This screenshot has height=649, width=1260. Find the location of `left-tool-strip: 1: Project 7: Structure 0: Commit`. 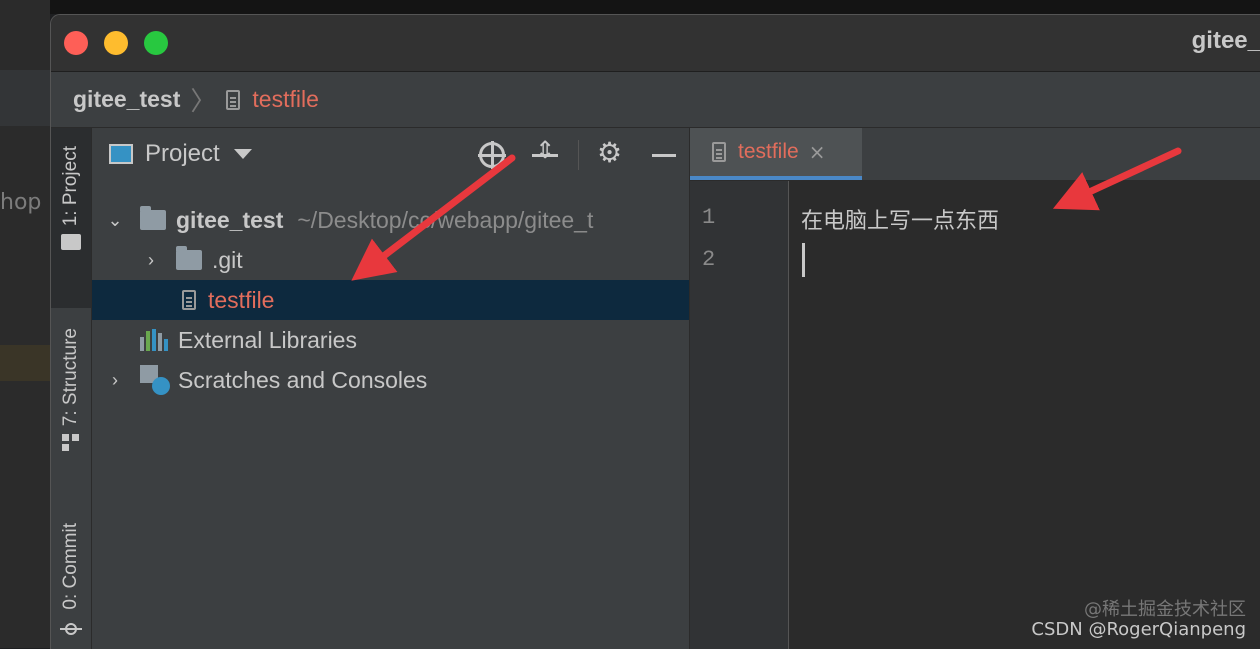

left-tool-strip: 1: Project 7: Structure 0: Commit is located at coordinates (71, 388).